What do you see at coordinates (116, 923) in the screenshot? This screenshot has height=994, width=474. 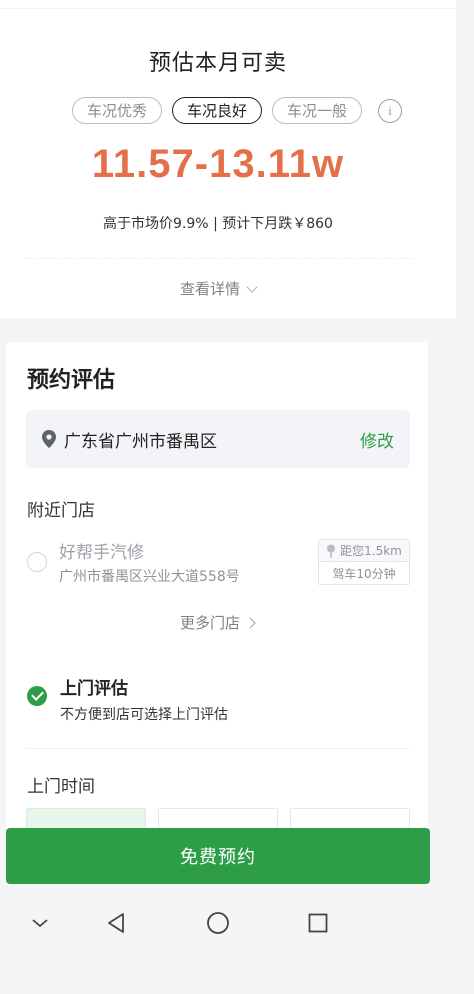 I see `back-triangle-icon` at bounding box center [116, 923].